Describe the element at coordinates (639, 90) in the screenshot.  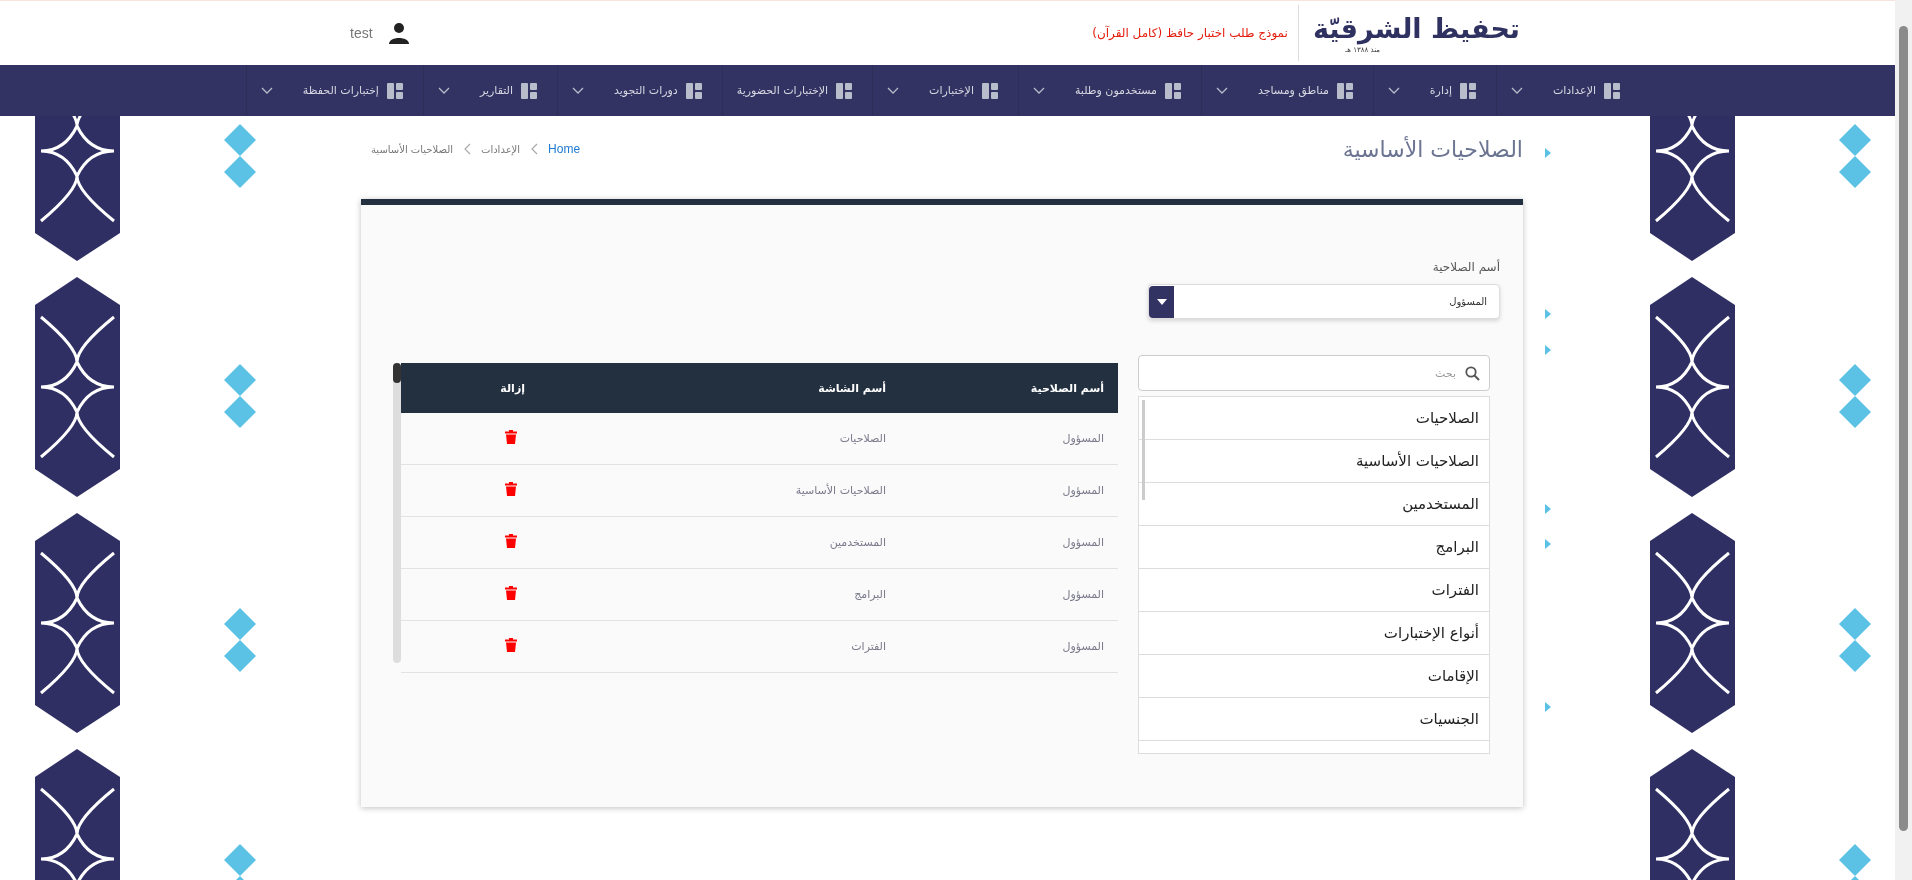
I see `nav-item: دورات التجويد` at that location.